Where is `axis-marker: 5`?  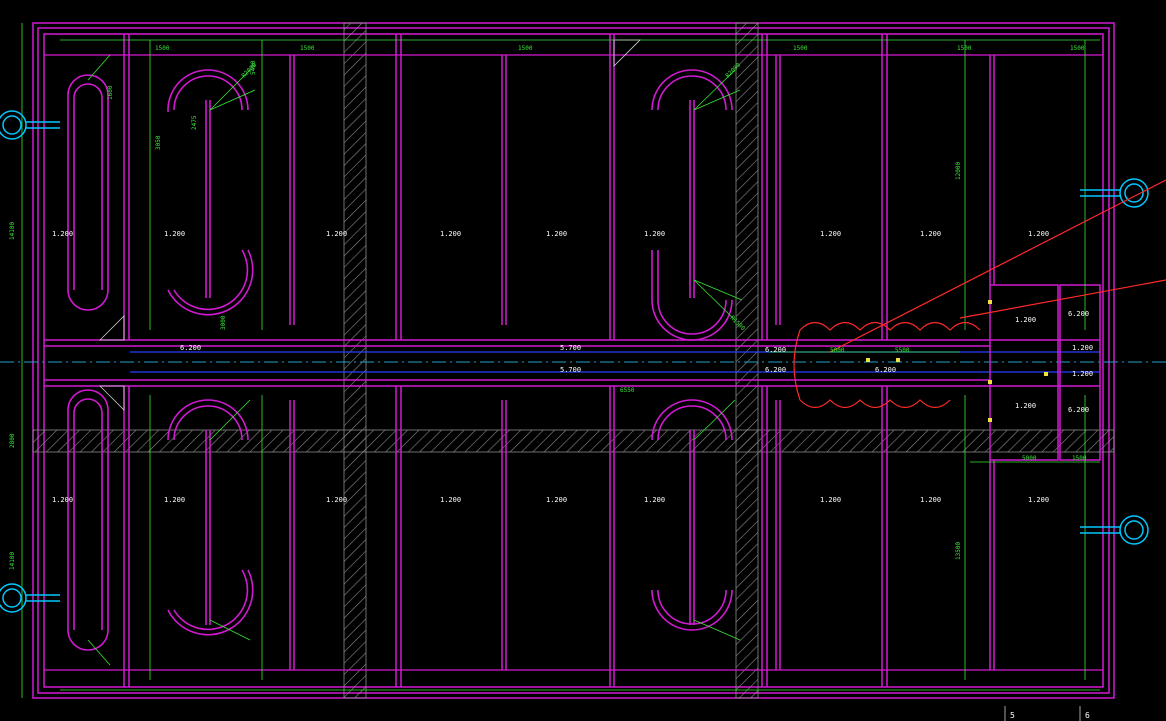
axis-marker: 5 is located at coordinates (1012, 715).